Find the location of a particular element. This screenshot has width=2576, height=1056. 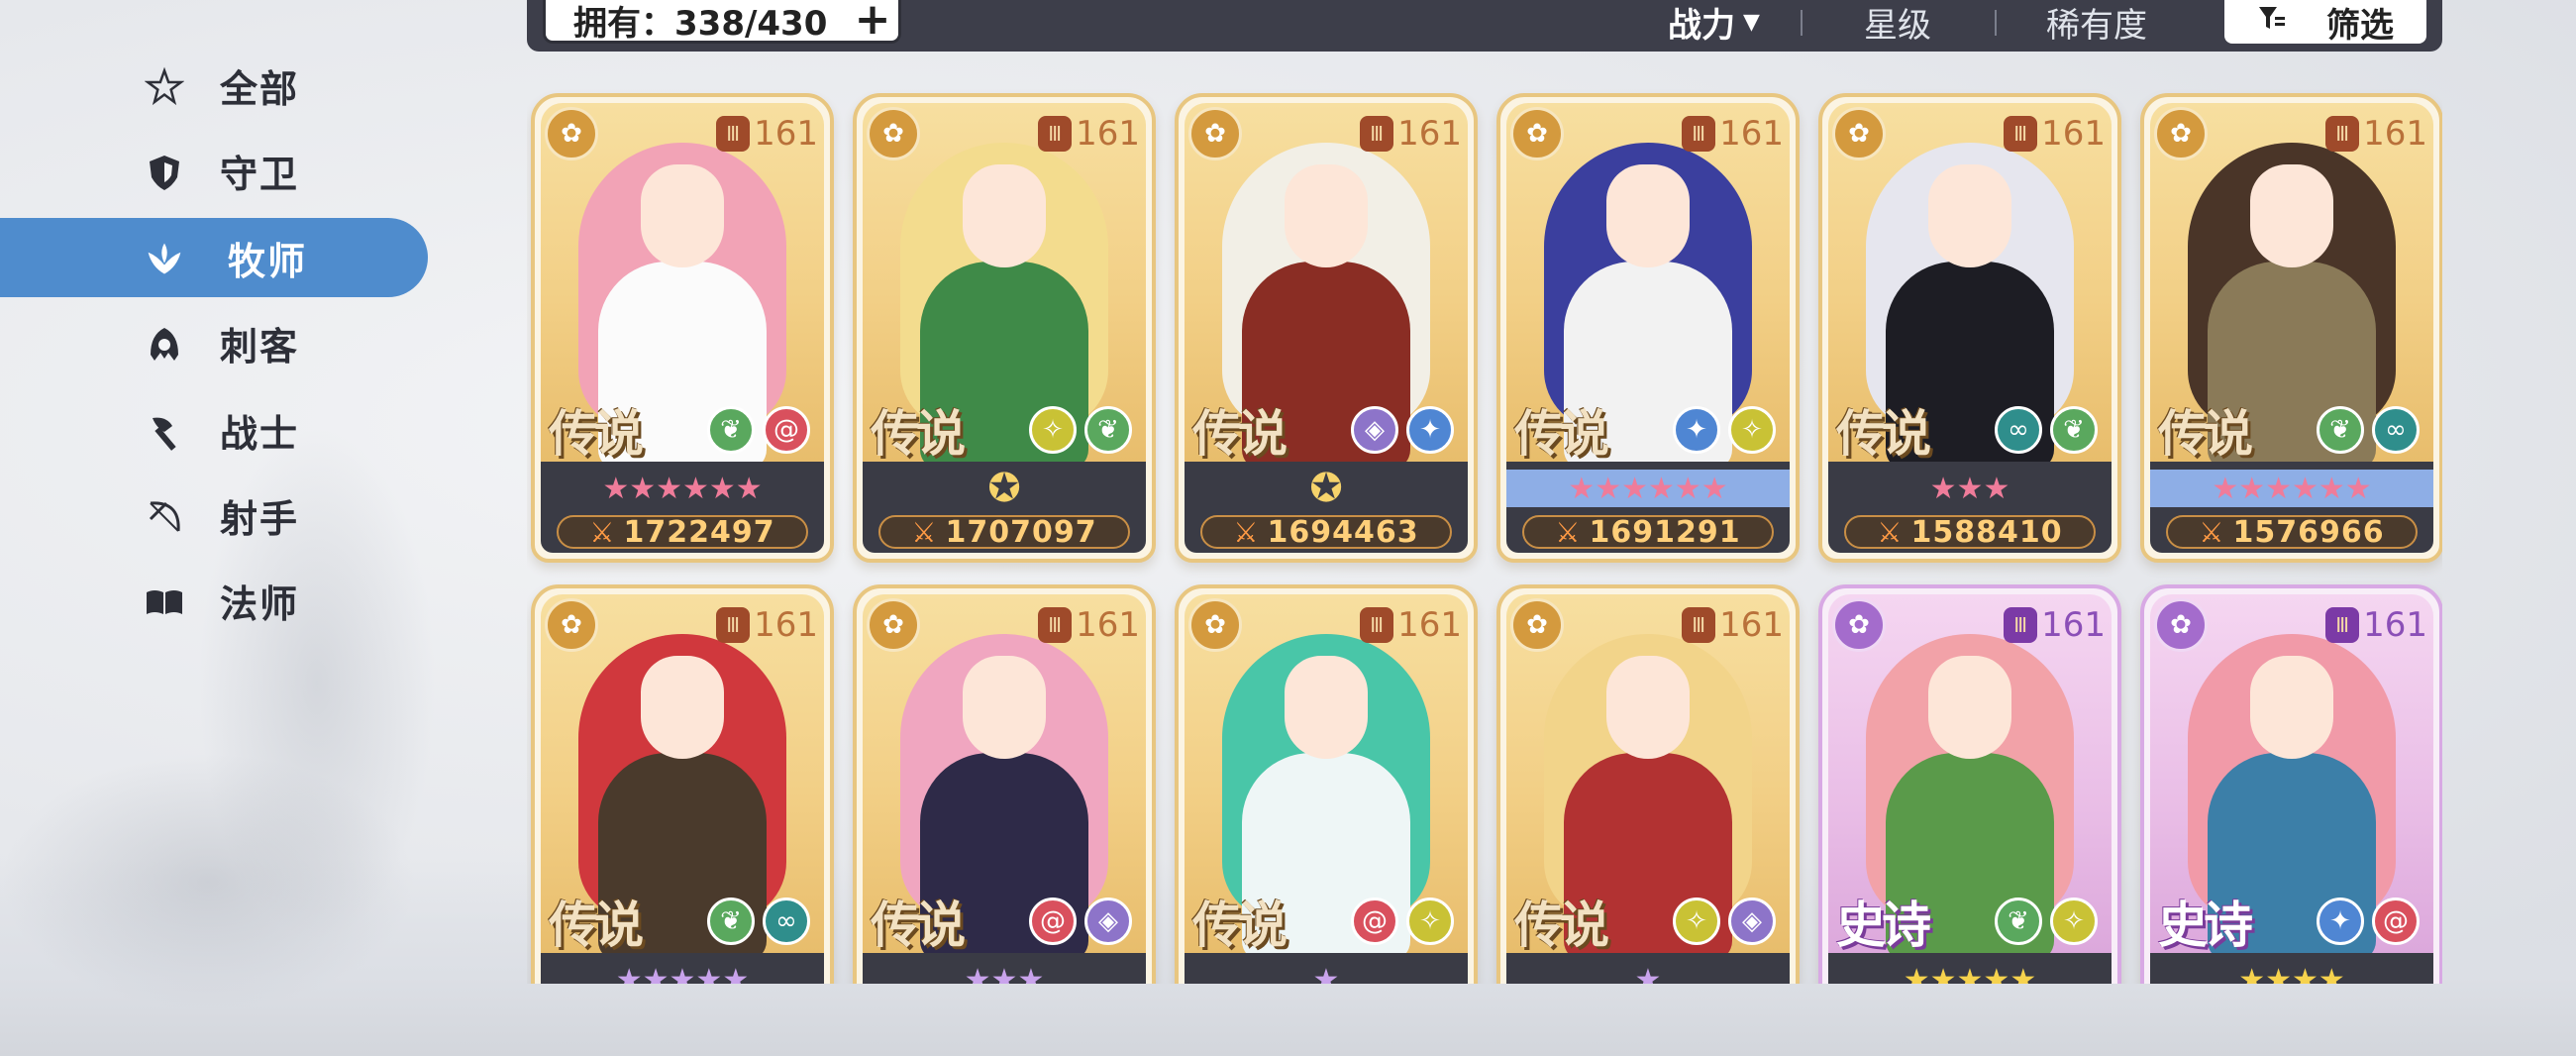

hero-card: ✿ Ⅲ 161 传说 ◈ ✦ ✪ ⚔ 1694463 is located at coordinates (1326, 328).